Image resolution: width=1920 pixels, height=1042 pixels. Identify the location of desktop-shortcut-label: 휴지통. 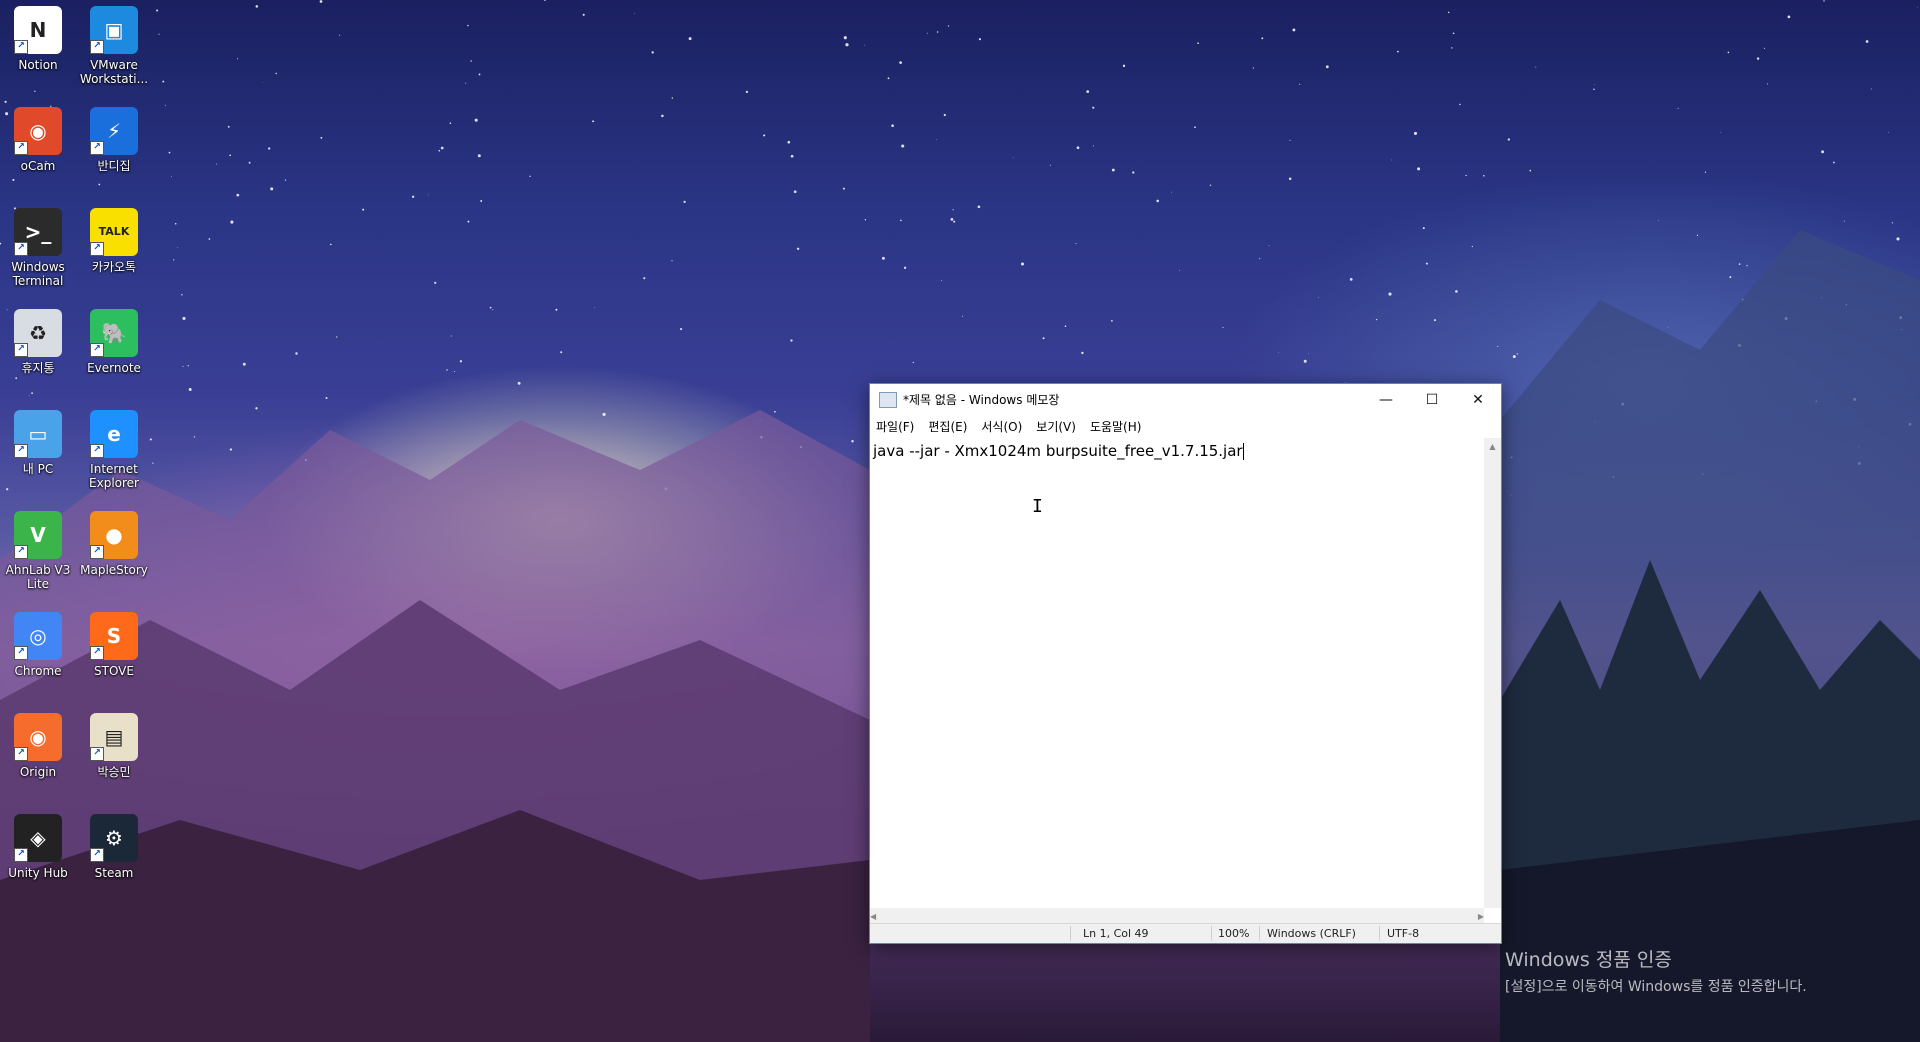
(38, 368).